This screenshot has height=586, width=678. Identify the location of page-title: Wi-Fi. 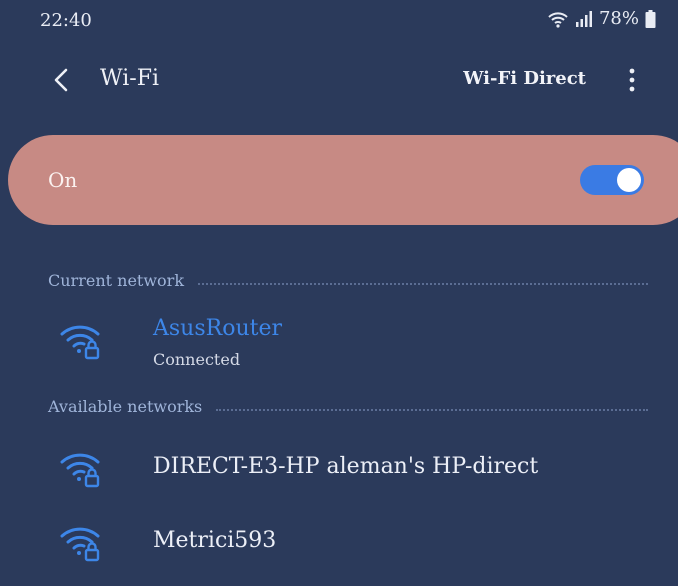
(129, 78).